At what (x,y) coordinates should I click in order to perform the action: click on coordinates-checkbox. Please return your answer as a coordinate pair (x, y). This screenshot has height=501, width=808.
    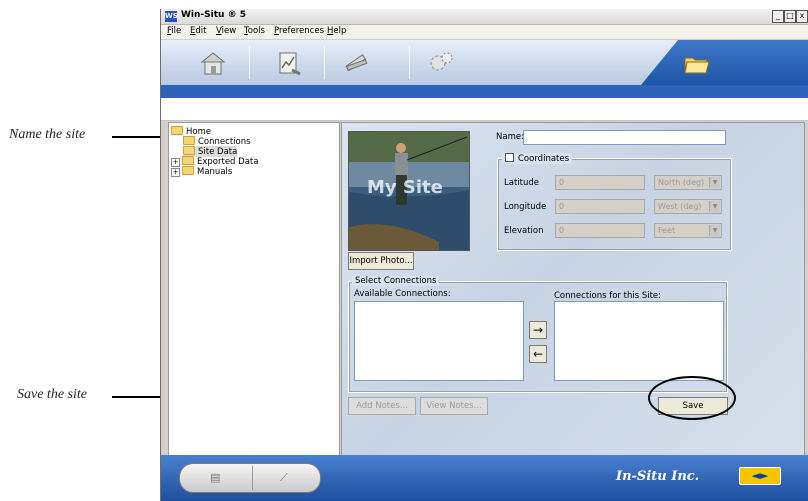
    Looking at the image, I should click on (509, 157).